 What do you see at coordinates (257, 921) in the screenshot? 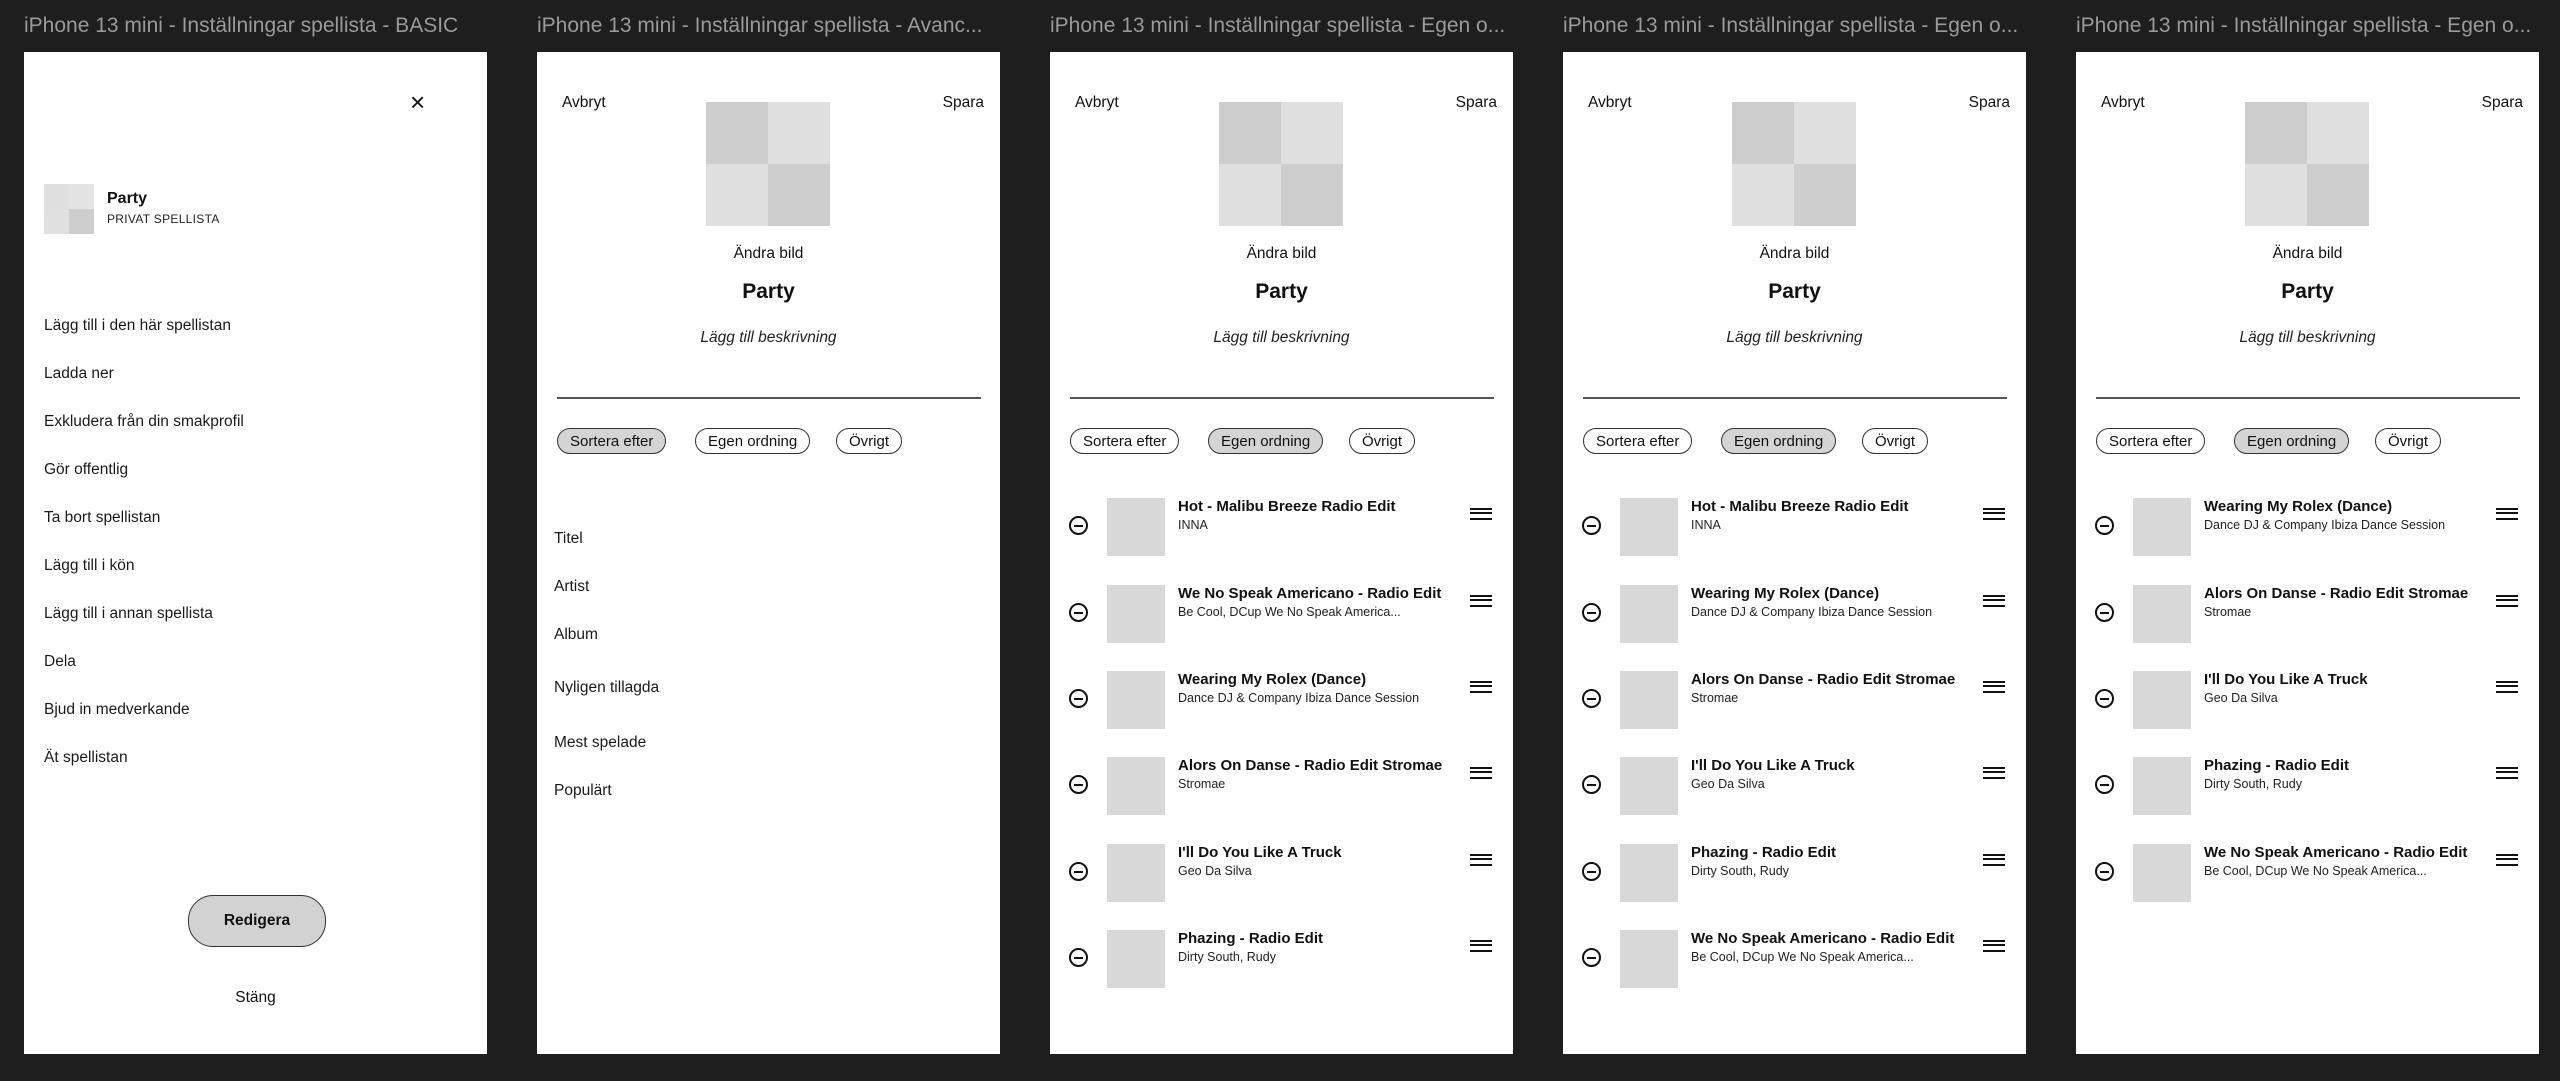
I see `edit-button: Redigera` at bounding box center [257, 921].